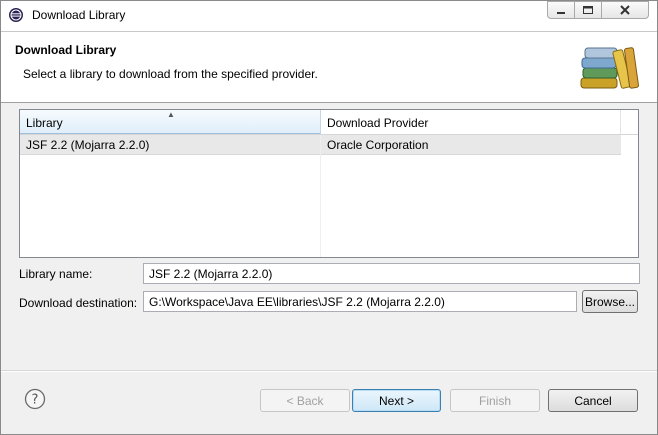 Image resolution: width=658 pixels, height=435 pixels. I want to click on close-icon, so click(625, 10).